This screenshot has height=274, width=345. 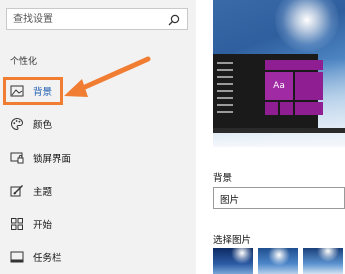 I want to click on sidebar-item-colors: 颜色, so click(x=98, y=124).